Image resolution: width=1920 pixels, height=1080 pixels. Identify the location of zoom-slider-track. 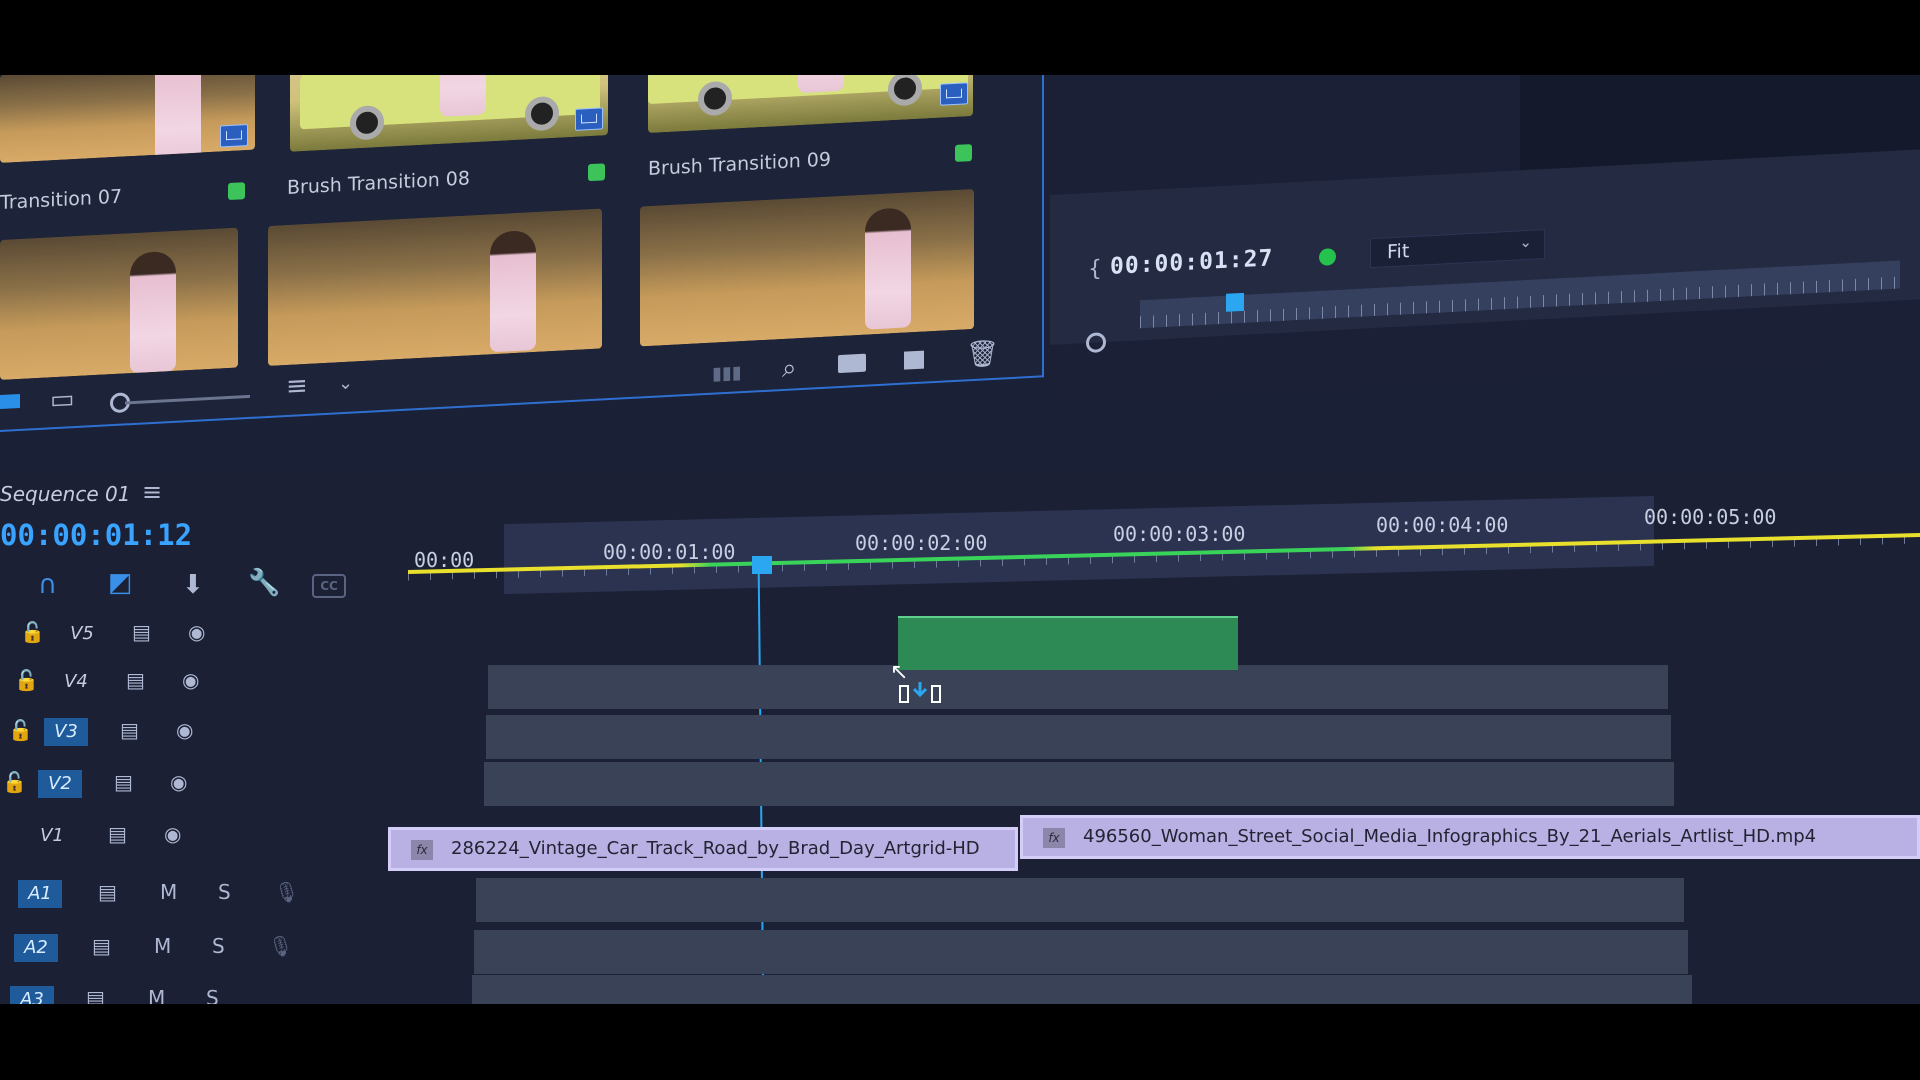
(187, 399).